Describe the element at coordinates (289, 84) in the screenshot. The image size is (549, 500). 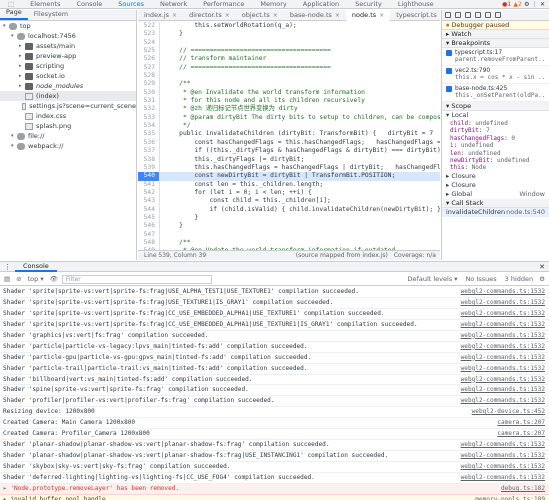
I see `code-line: 529 /**` at that location.